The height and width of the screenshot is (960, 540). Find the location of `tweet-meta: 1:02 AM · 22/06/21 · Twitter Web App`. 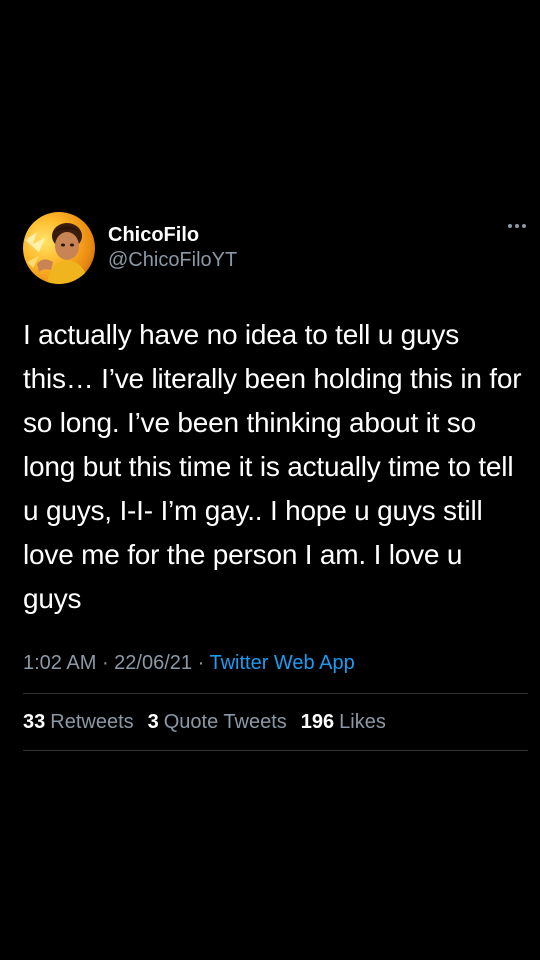

tweet-meta: 1:02 AM · 22/06/21 · Twitter Web App is located at coordinates (275, 663).